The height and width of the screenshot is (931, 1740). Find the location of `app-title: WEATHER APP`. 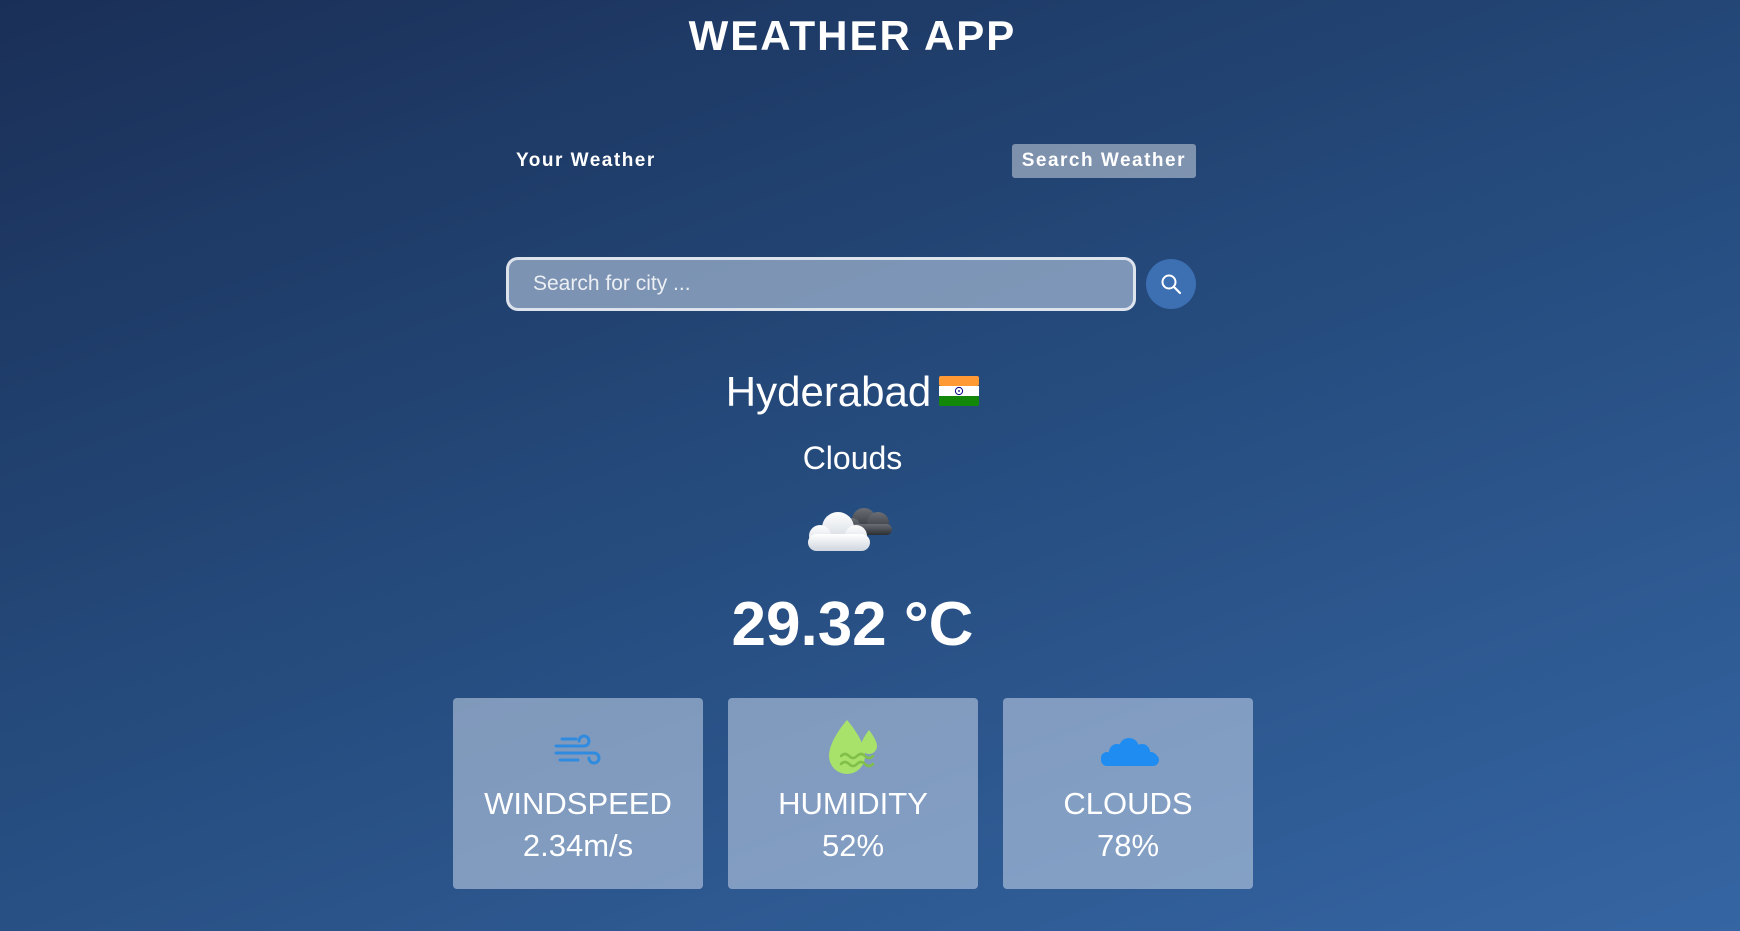

app-title: WEATHER APP is located at coordinates (852, 35).